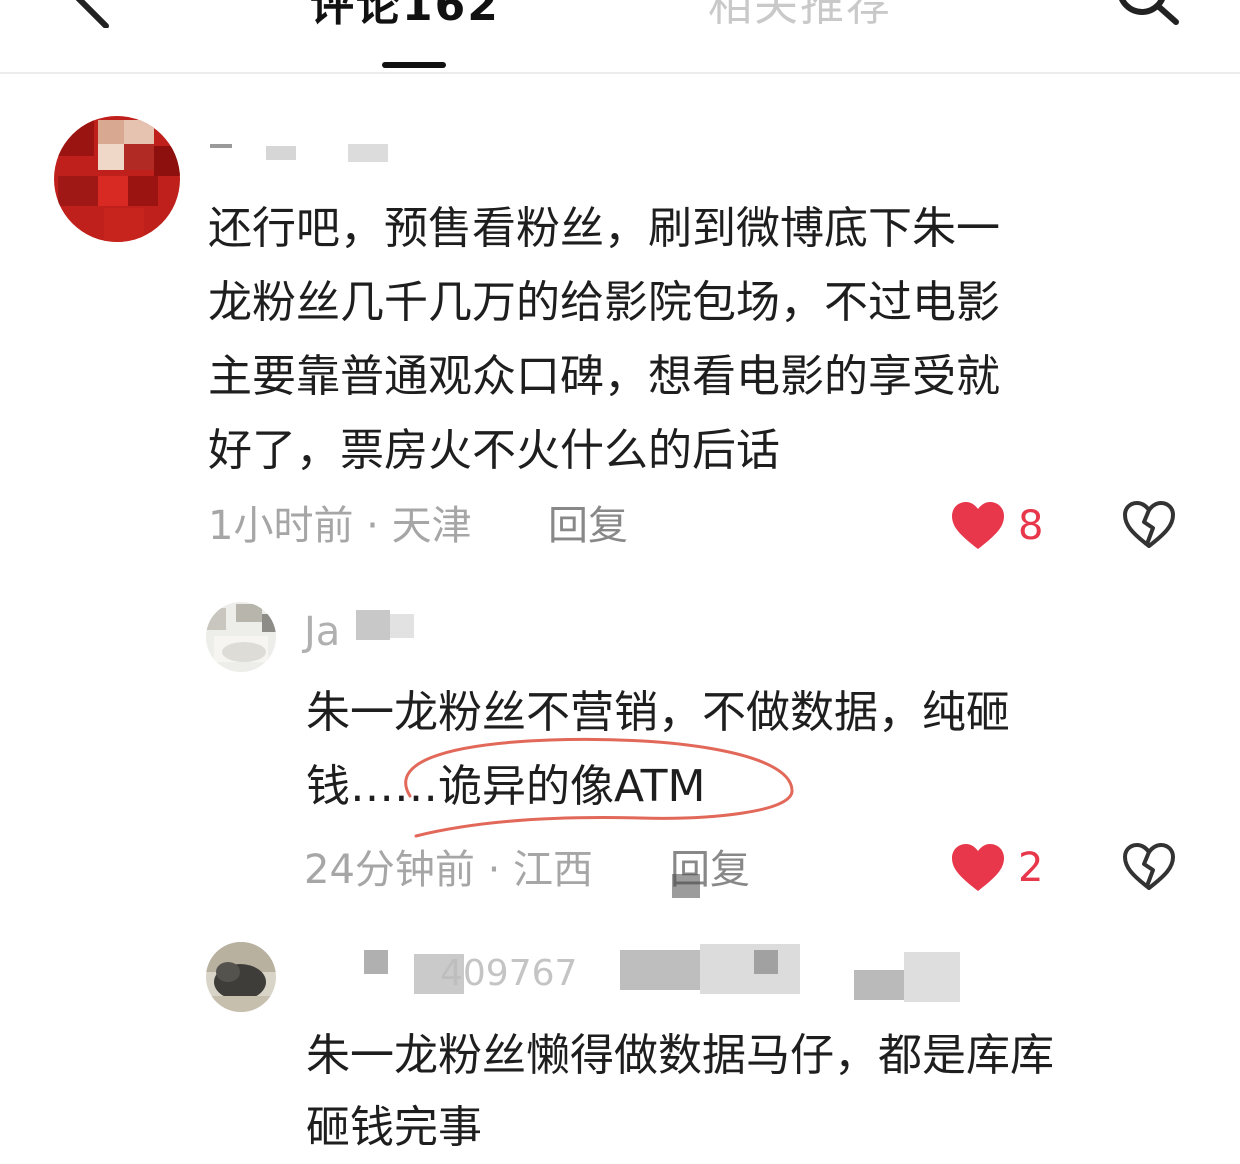  I want to click on search-icon, so click(1146, 14).